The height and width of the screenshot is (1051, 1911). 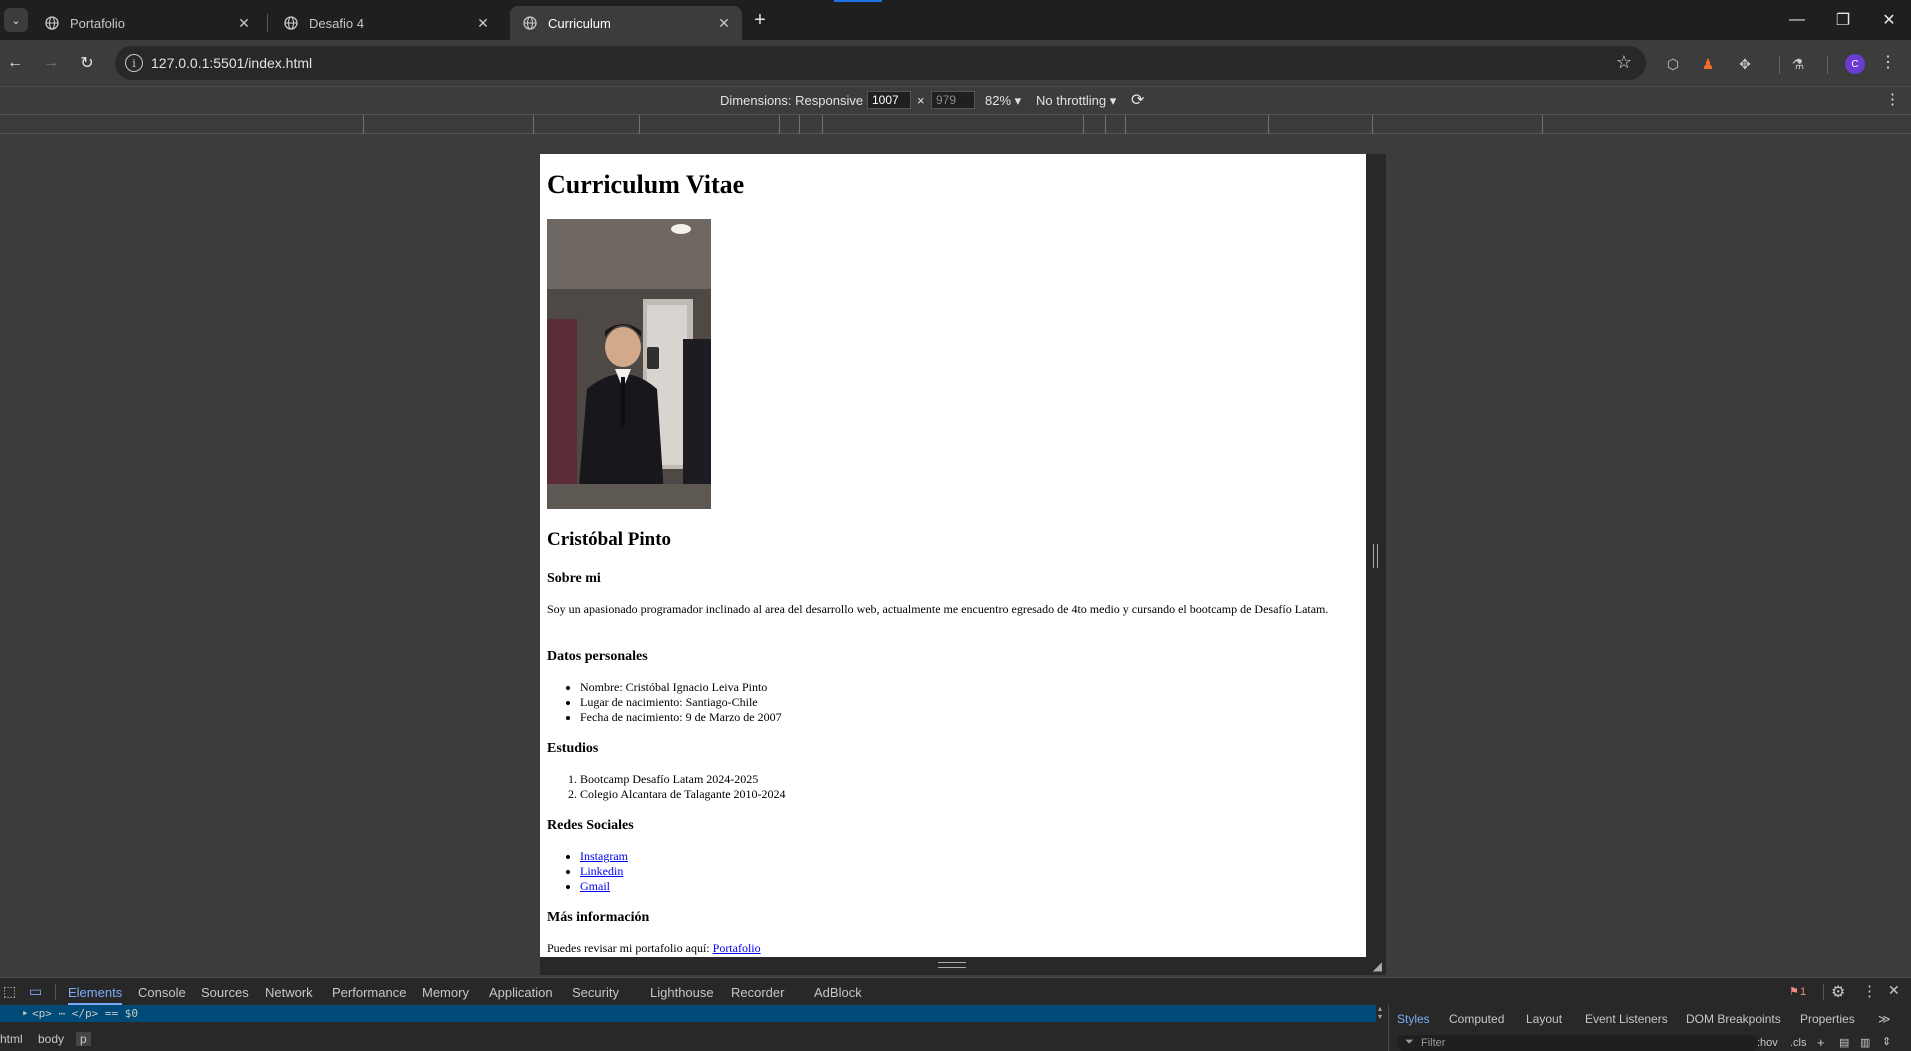 What do you see at coordinates (231, 63) in the screenshot?
I see `url-text: 127.0.0.1:5501/index.html` at bounding box center [231, 63].